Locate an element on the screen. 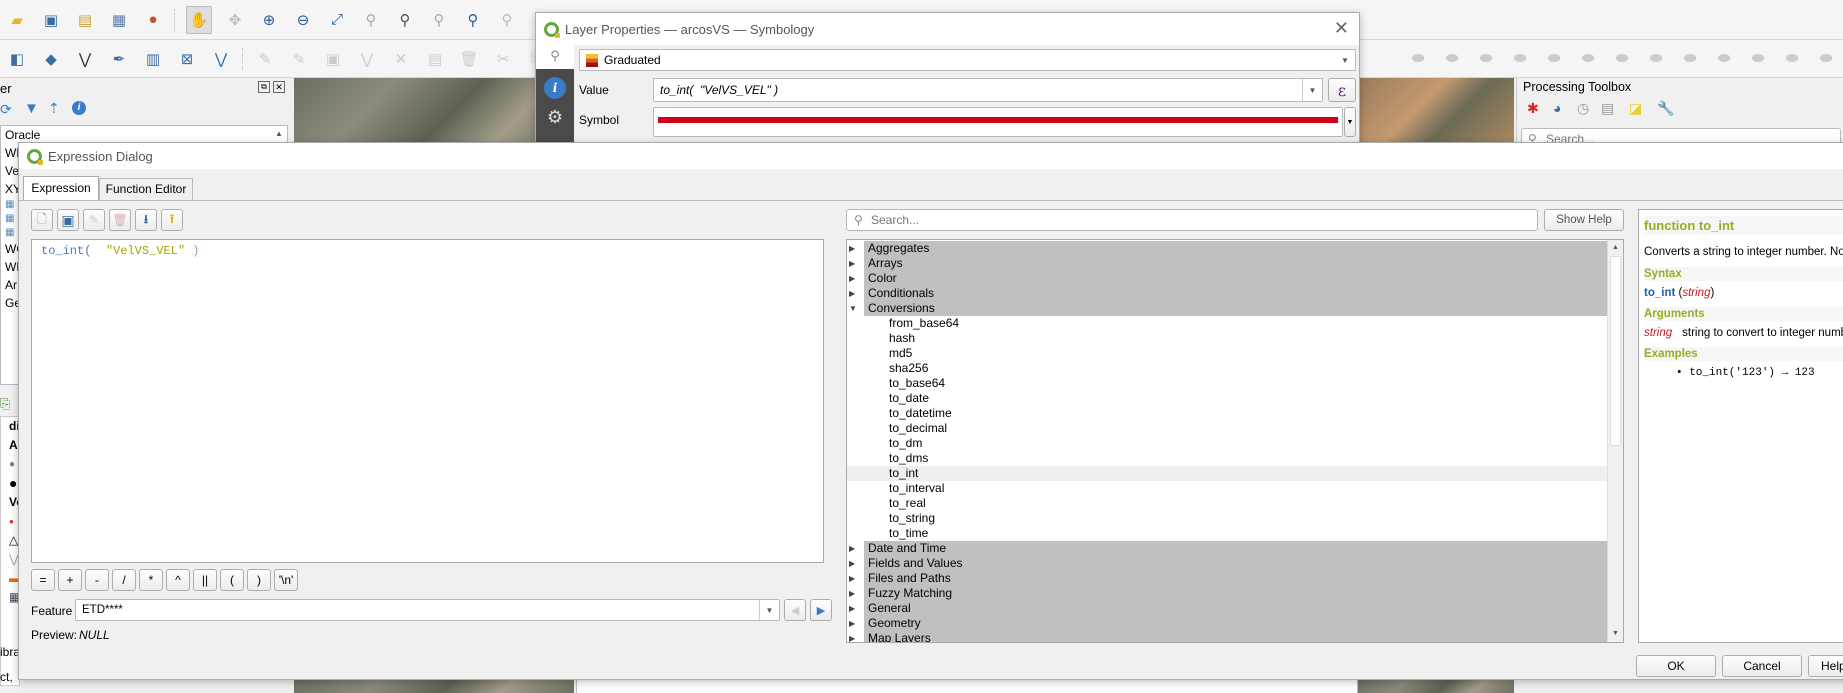 This screenshot has width=1843, height=693. function-item: md5 is located at coordinates (1227, 353).